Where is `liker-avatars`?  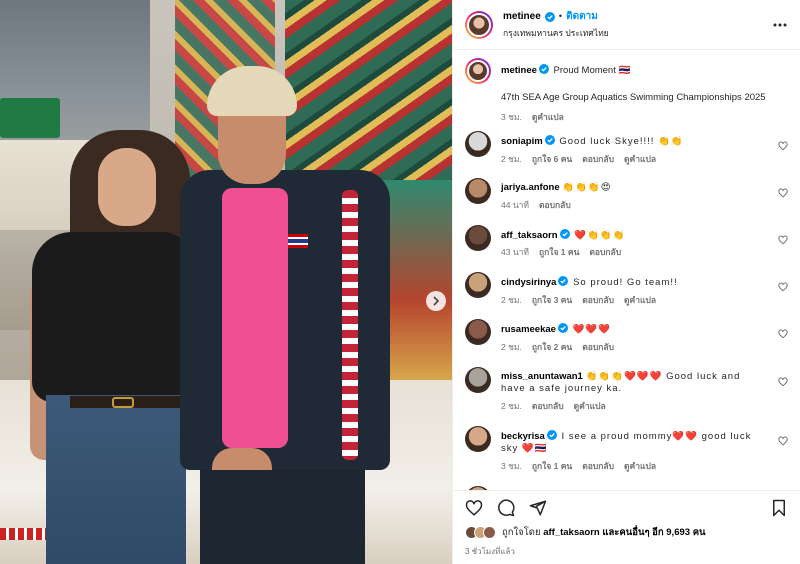
liker-avatars is located at coordinates (480, 532).